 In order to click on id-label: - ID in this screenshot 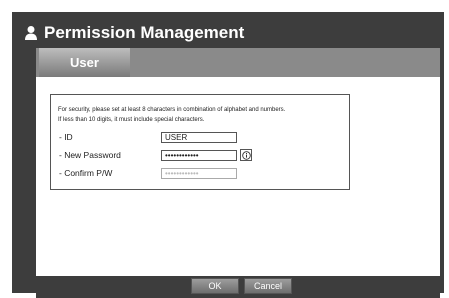, I will do `click(66, 137)`.